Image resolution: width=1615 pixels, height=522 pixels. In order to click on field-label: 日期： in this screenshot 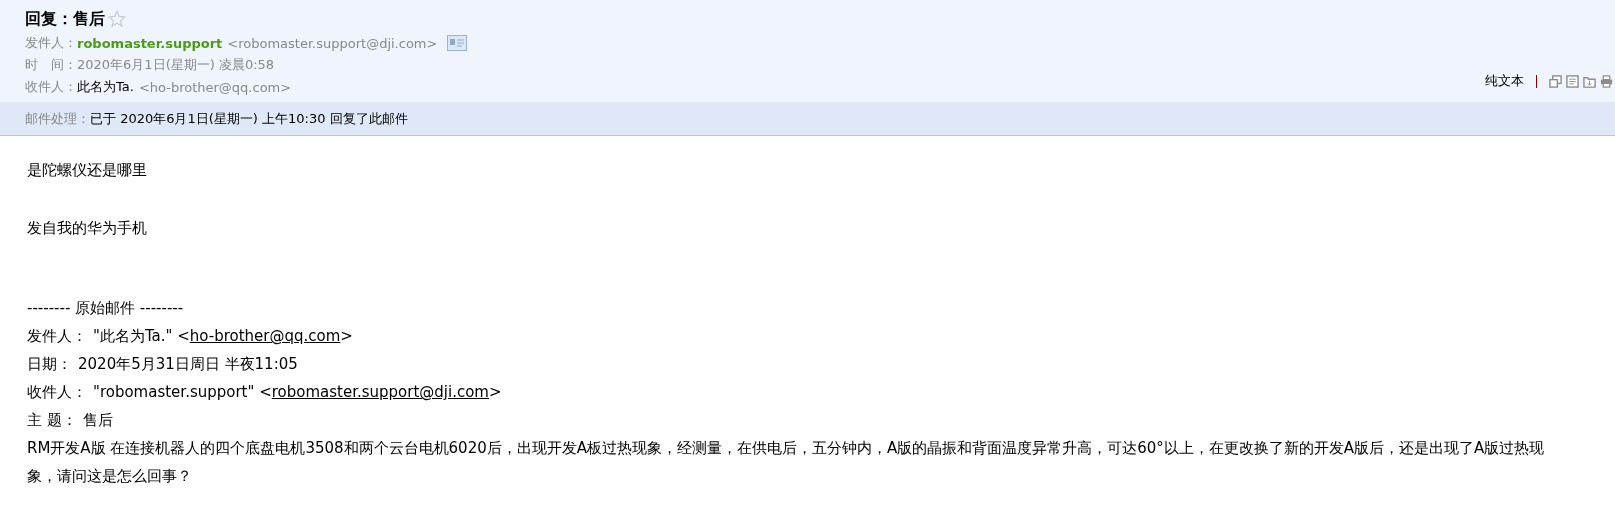, I will do `click(49, 364)`.